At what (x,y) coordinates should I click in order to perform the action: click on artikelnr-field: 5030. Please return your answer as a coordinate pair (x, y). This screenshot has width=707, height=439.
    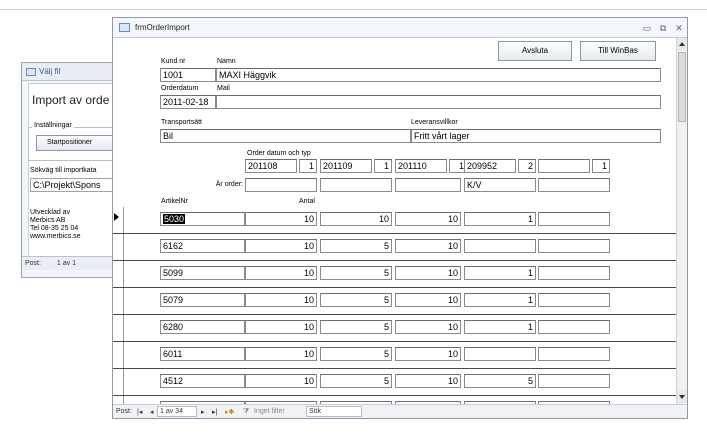
    Looking at the image, I should click on (202, 219).